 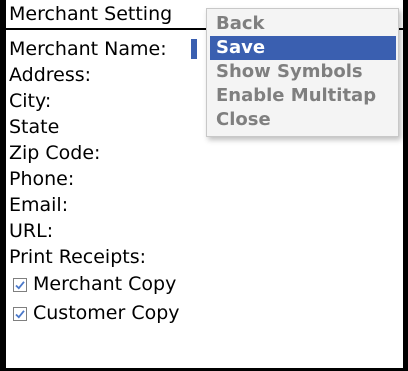 I want to click on customer-copy-checkbox, so click(x=20, y=313).